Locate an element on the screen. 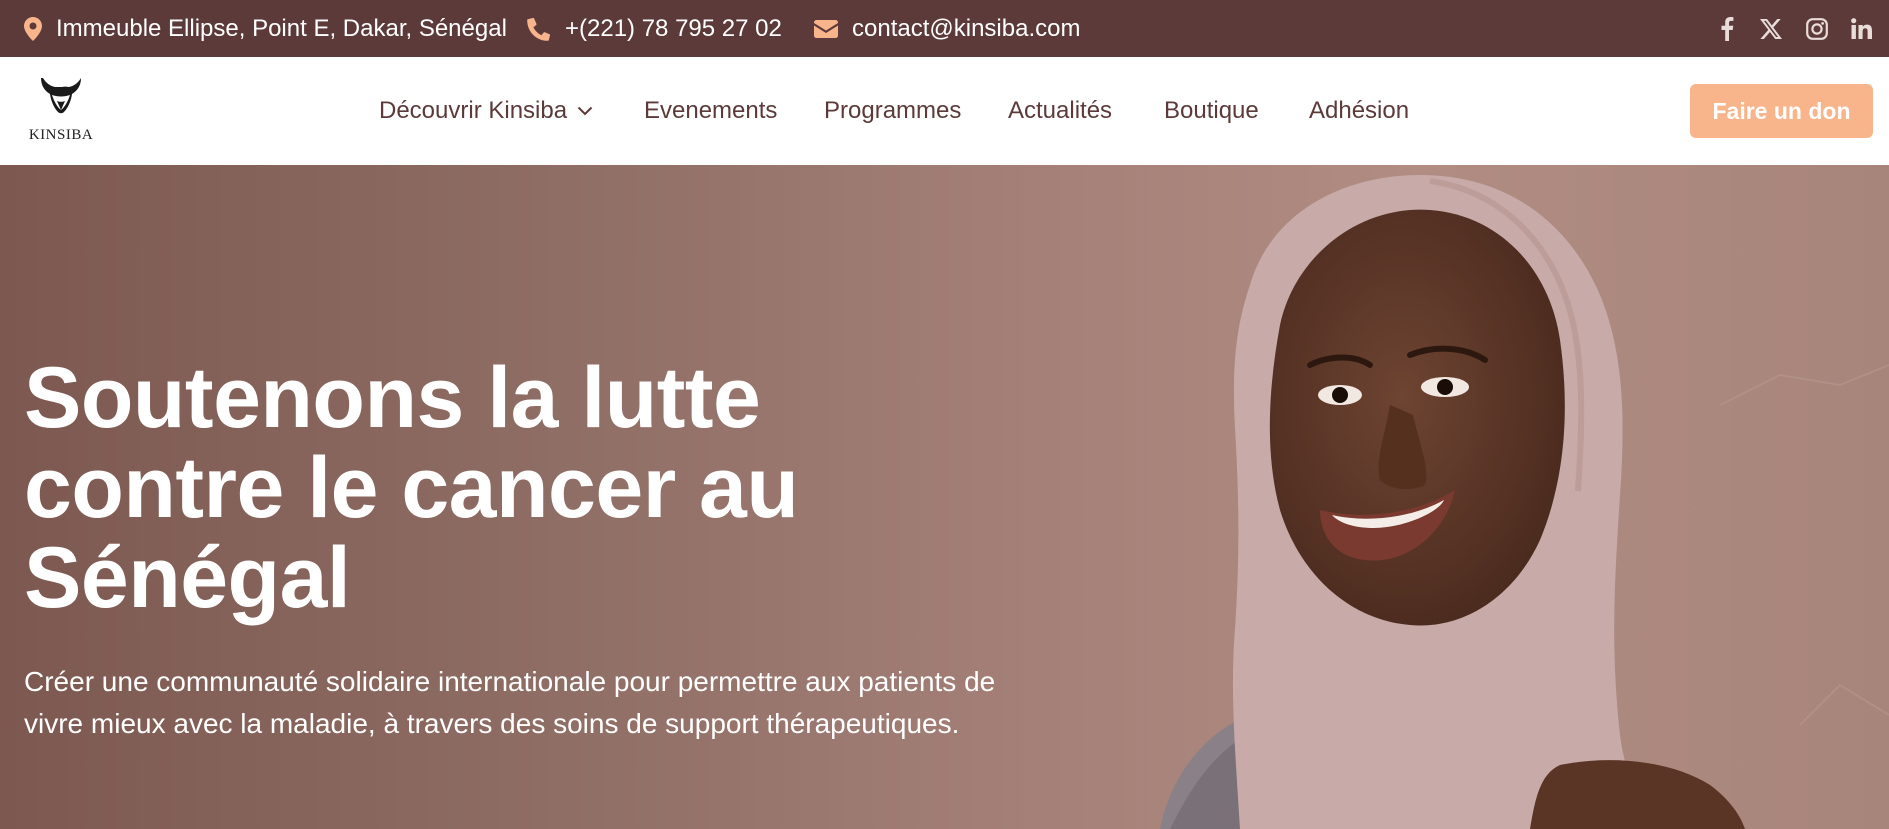  logo-text: KINSIBA is located at coordinates (61, 135).